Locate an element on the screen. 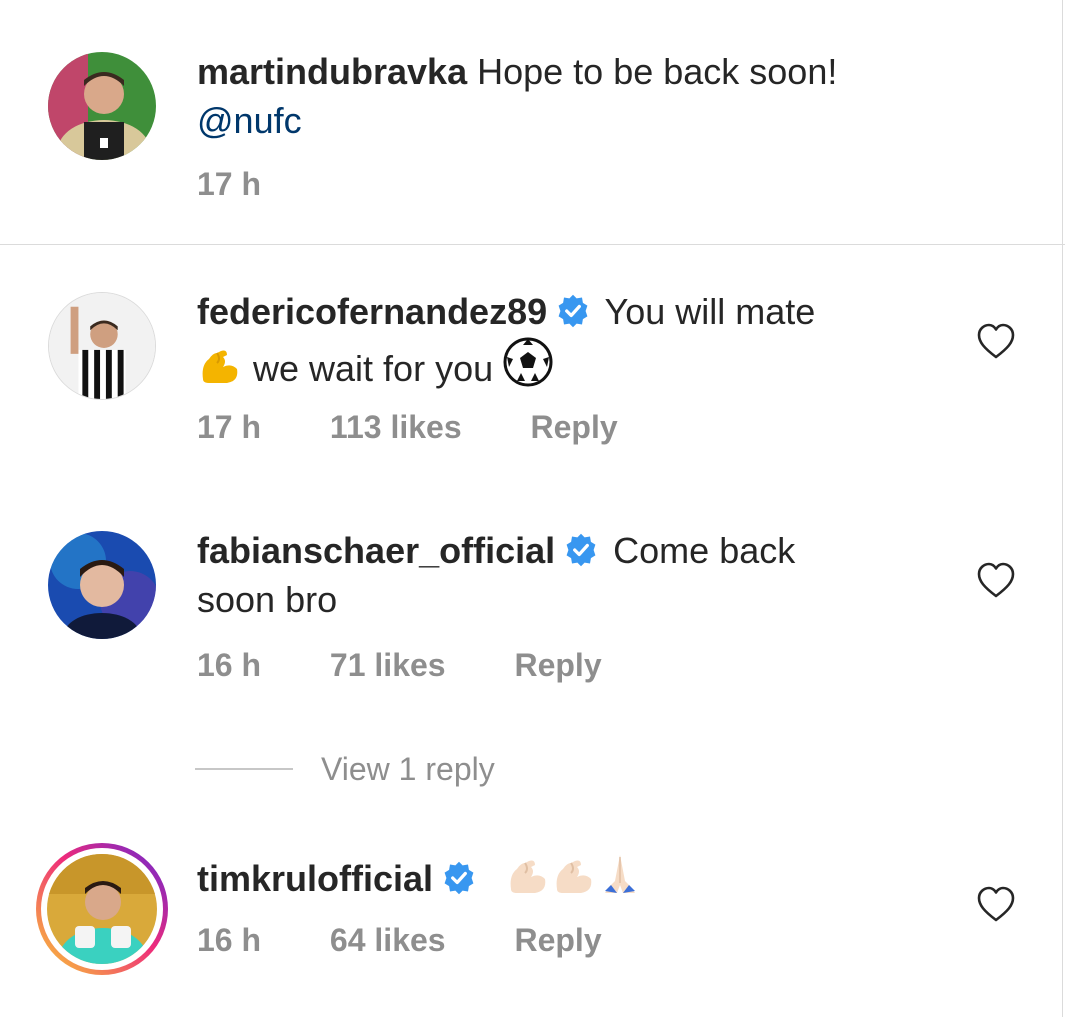  flexed-biceps-icon is located at coordinates (220, 370).